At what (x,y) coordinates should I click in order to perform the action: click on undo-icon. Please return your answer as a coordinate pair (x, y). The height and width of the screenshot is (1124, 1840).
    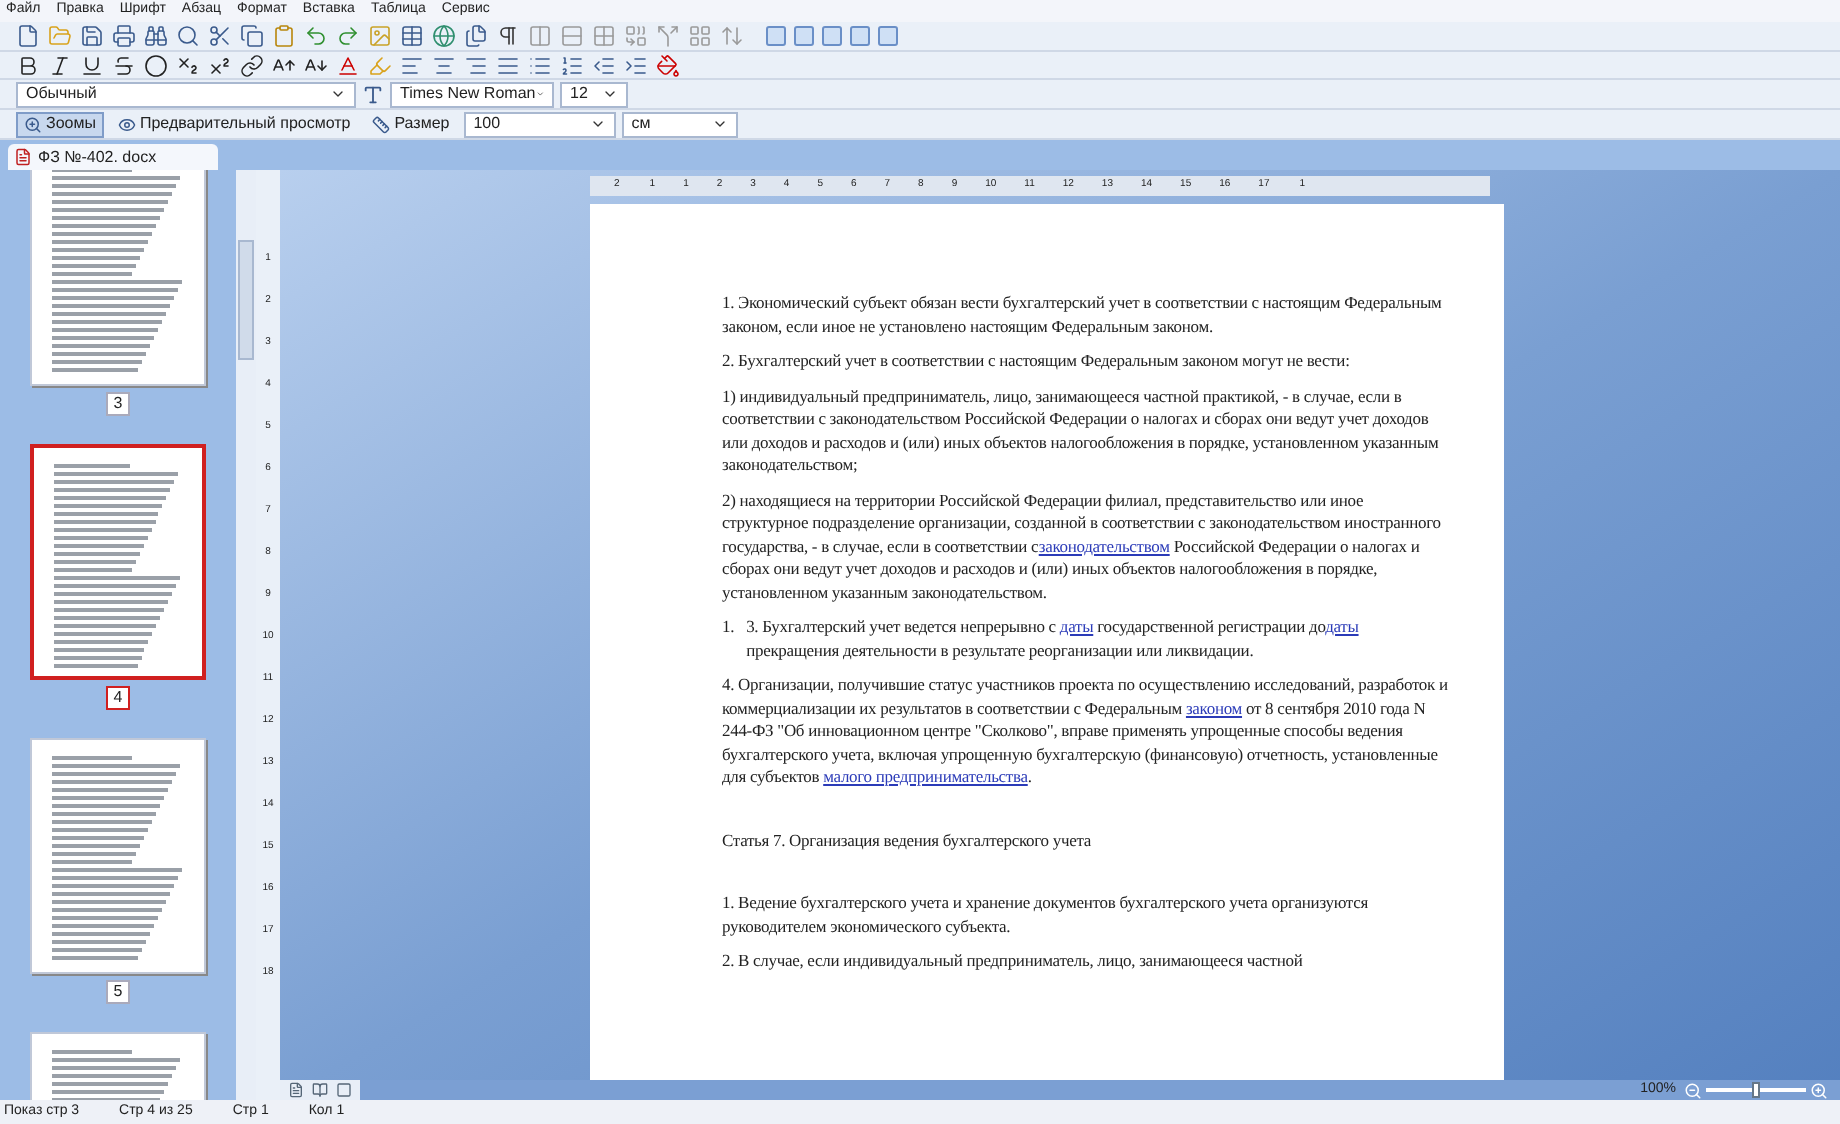
    Looking at the image, I should click on (316, 36).